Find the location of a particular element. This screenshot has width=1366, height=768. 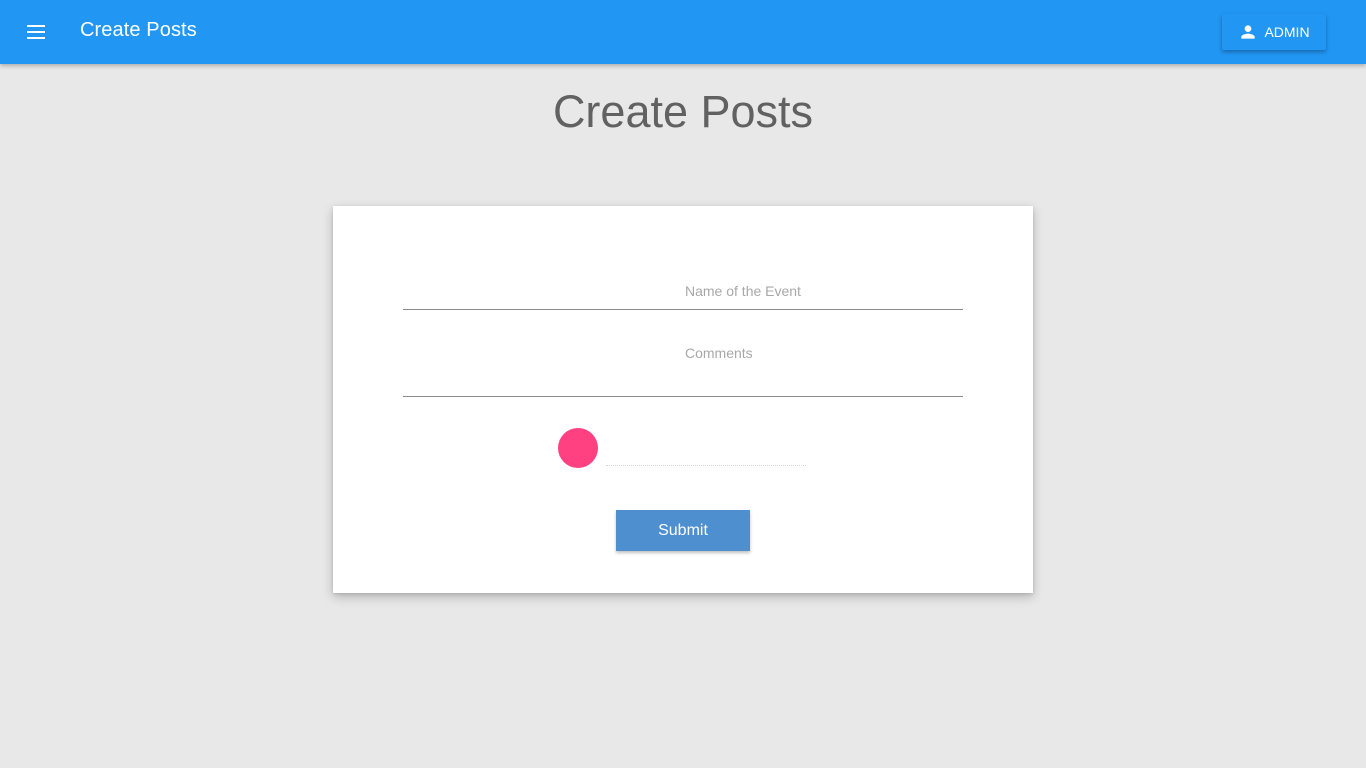

submit-button: Submit is located at coordinates (683, 530).